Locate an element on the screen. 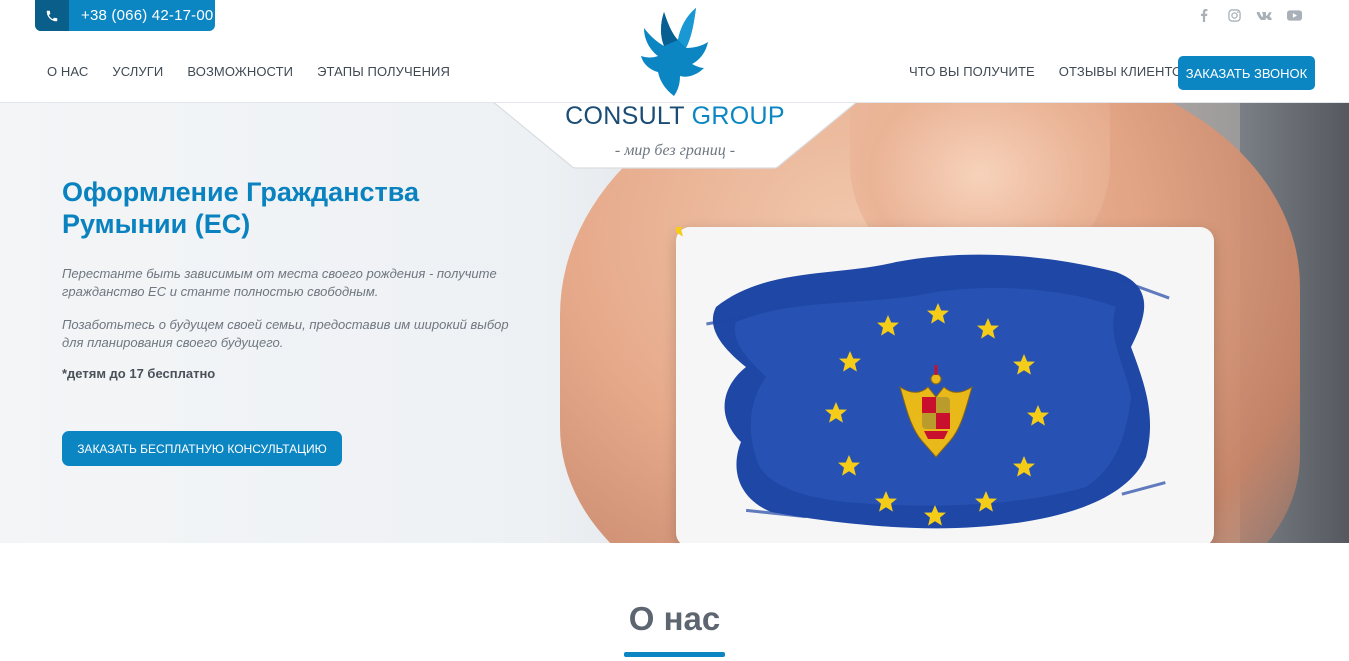 The height and width of the screenshot is (661, 1349). nav-item-about: О НАС is located at coordinates (67, 71).